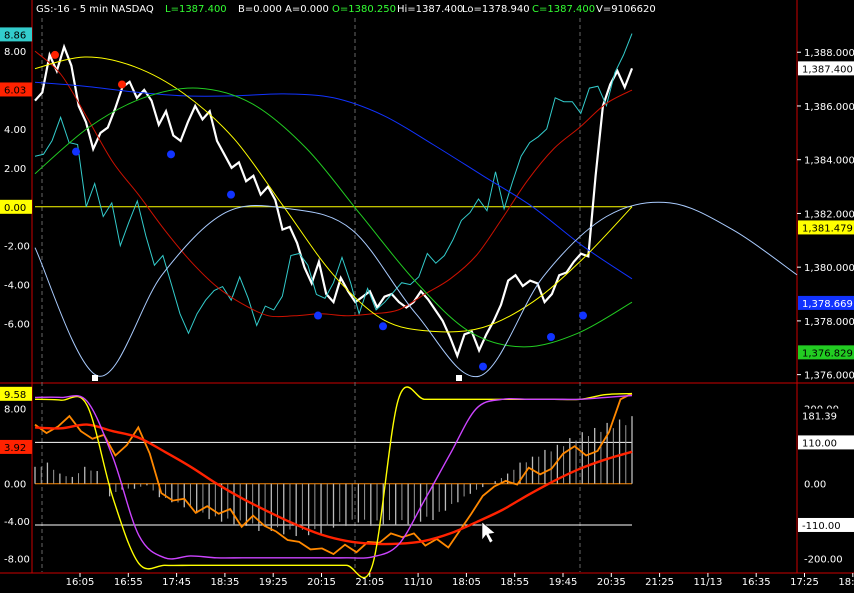 The width and height of the screenshot is (854, 593). Describe the element at coordinates (707, 582) in the screenshot. I see `time-tick-label: 11/13` at that location.